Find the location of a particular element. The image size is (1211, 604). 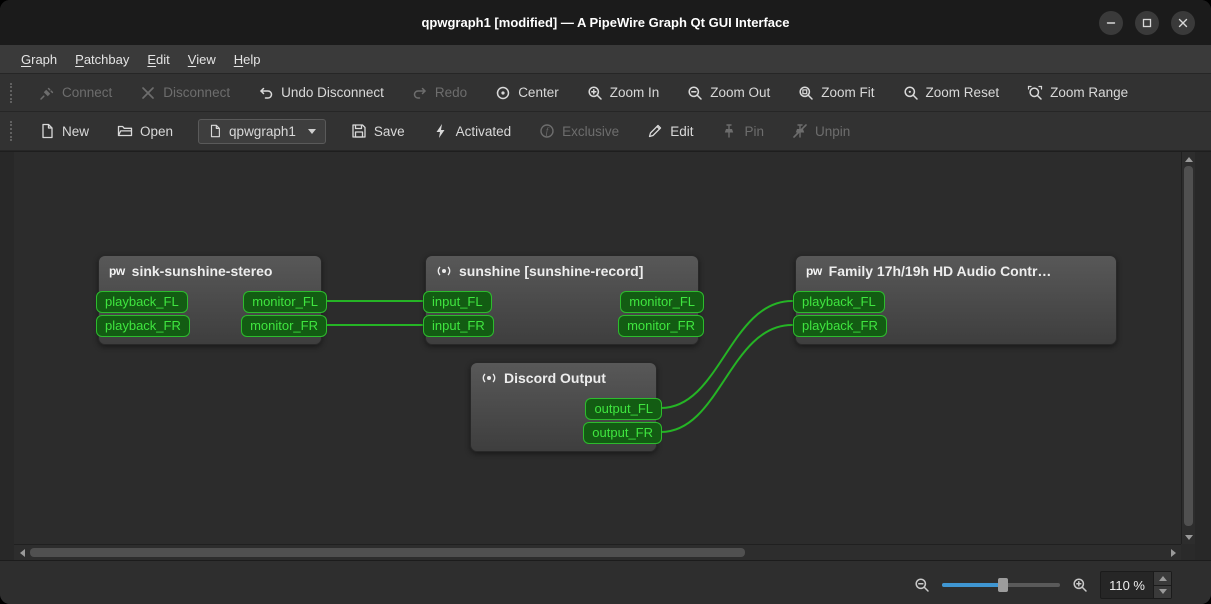

arrow-left-icon is located at coordinates (22, 552).